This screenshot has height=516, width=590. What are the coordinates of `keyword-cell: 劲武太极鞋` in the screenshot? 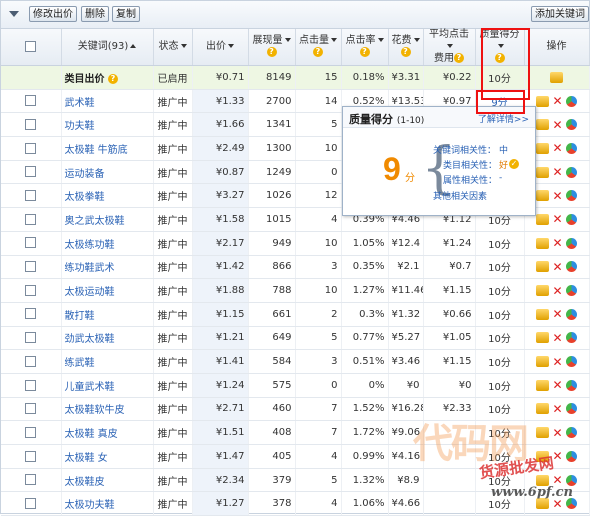 It's located at (107, 338).